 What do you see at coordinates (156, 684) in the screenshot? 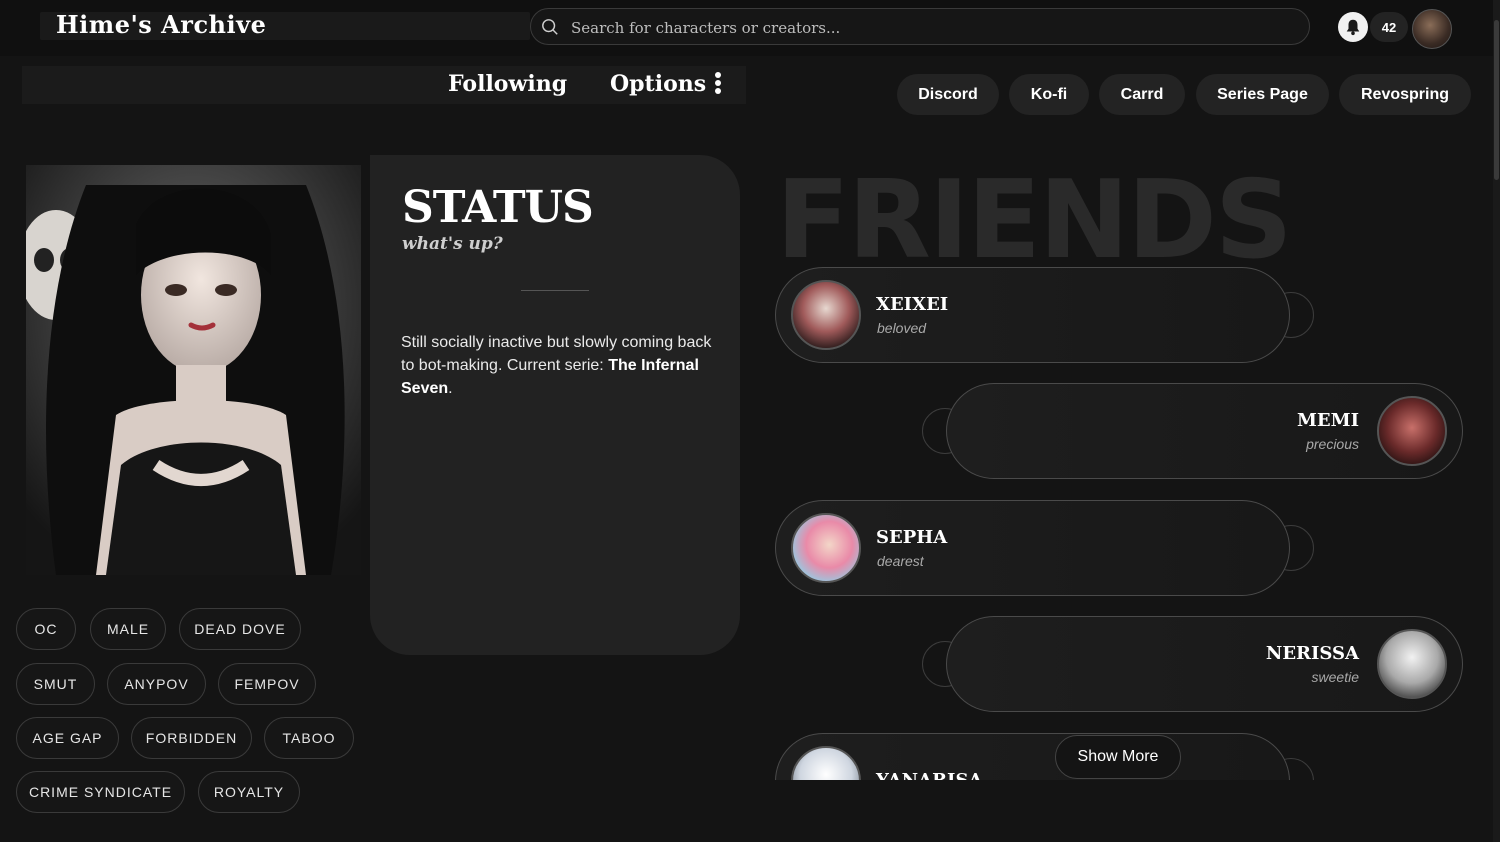
I see `tag-anypov: ANYPOV` at bounding box center [156, 684].